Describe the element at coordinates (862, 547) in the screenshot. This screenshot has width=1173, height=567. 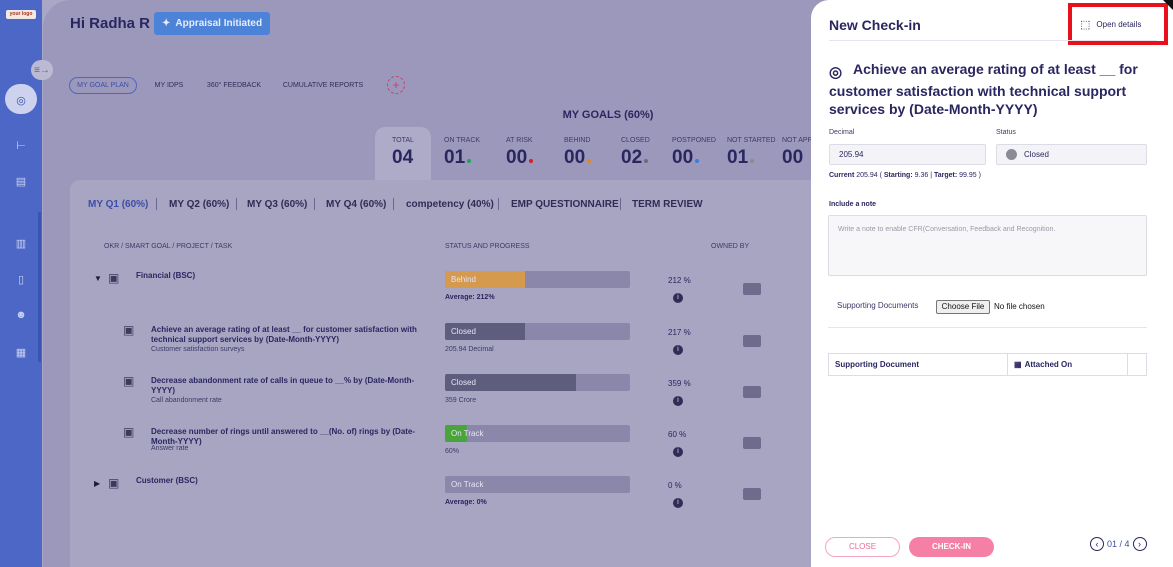
I see `close-button: CLOSE` at that location.